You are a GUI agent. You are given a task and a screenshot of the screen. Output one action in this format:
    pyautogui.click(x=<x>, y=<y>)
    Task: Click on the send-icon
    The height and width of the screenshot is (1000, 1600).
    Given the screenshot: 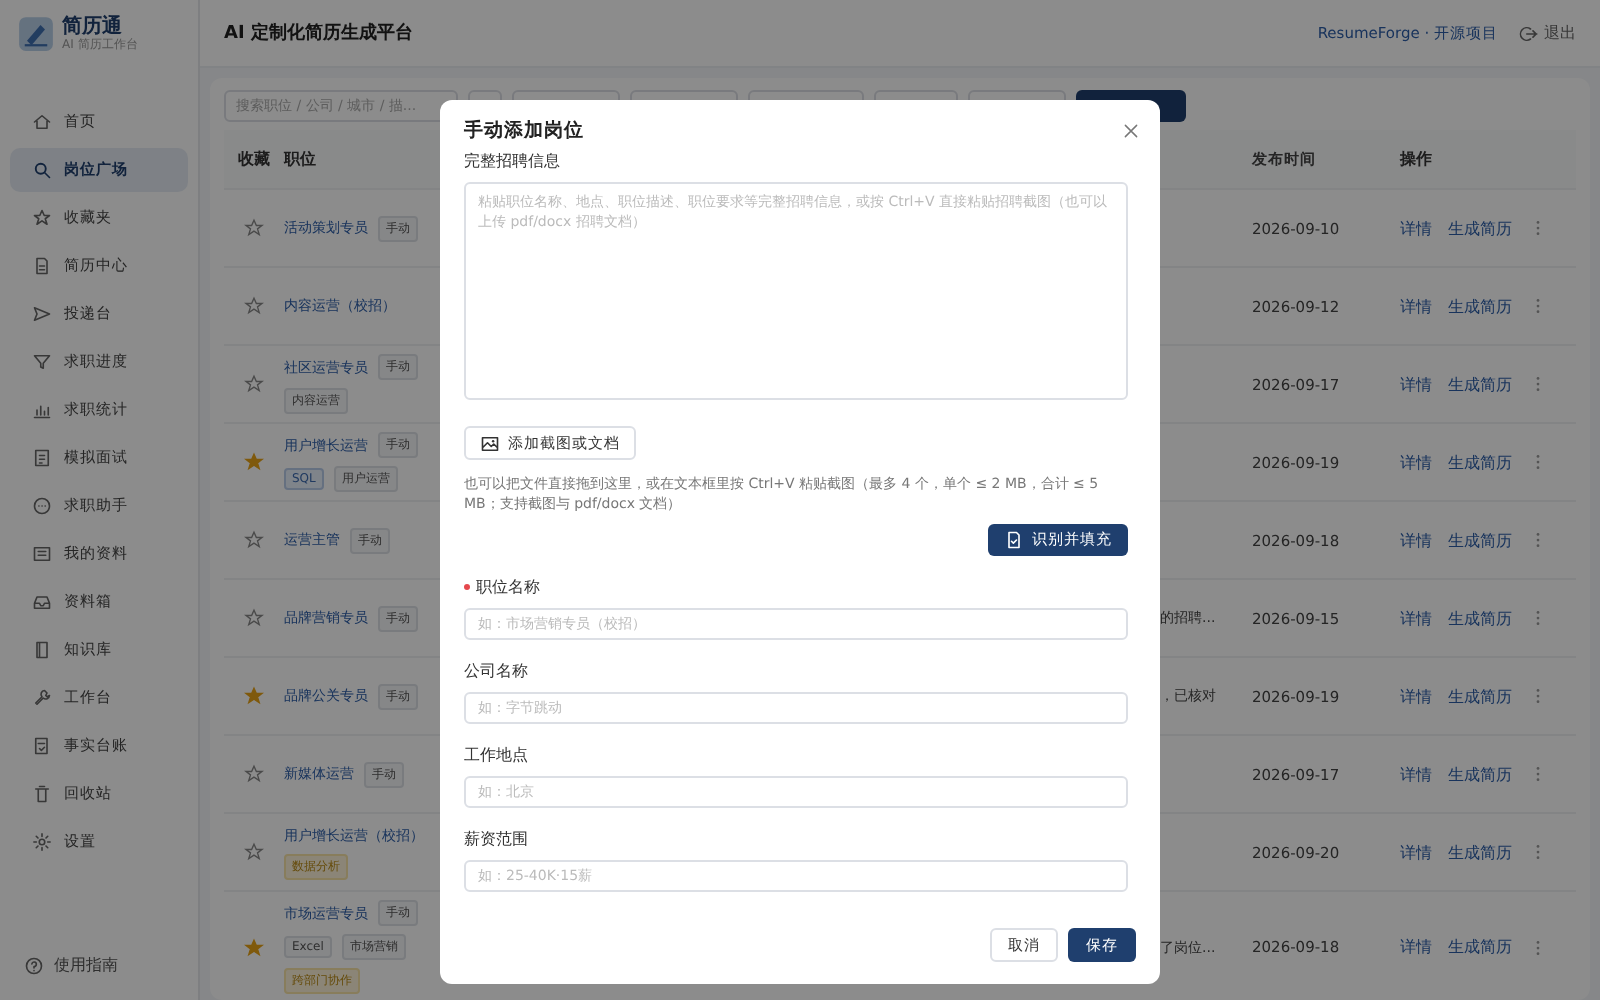 What is the action you would take?
    pyautogui.click(x=42, y=314)
    